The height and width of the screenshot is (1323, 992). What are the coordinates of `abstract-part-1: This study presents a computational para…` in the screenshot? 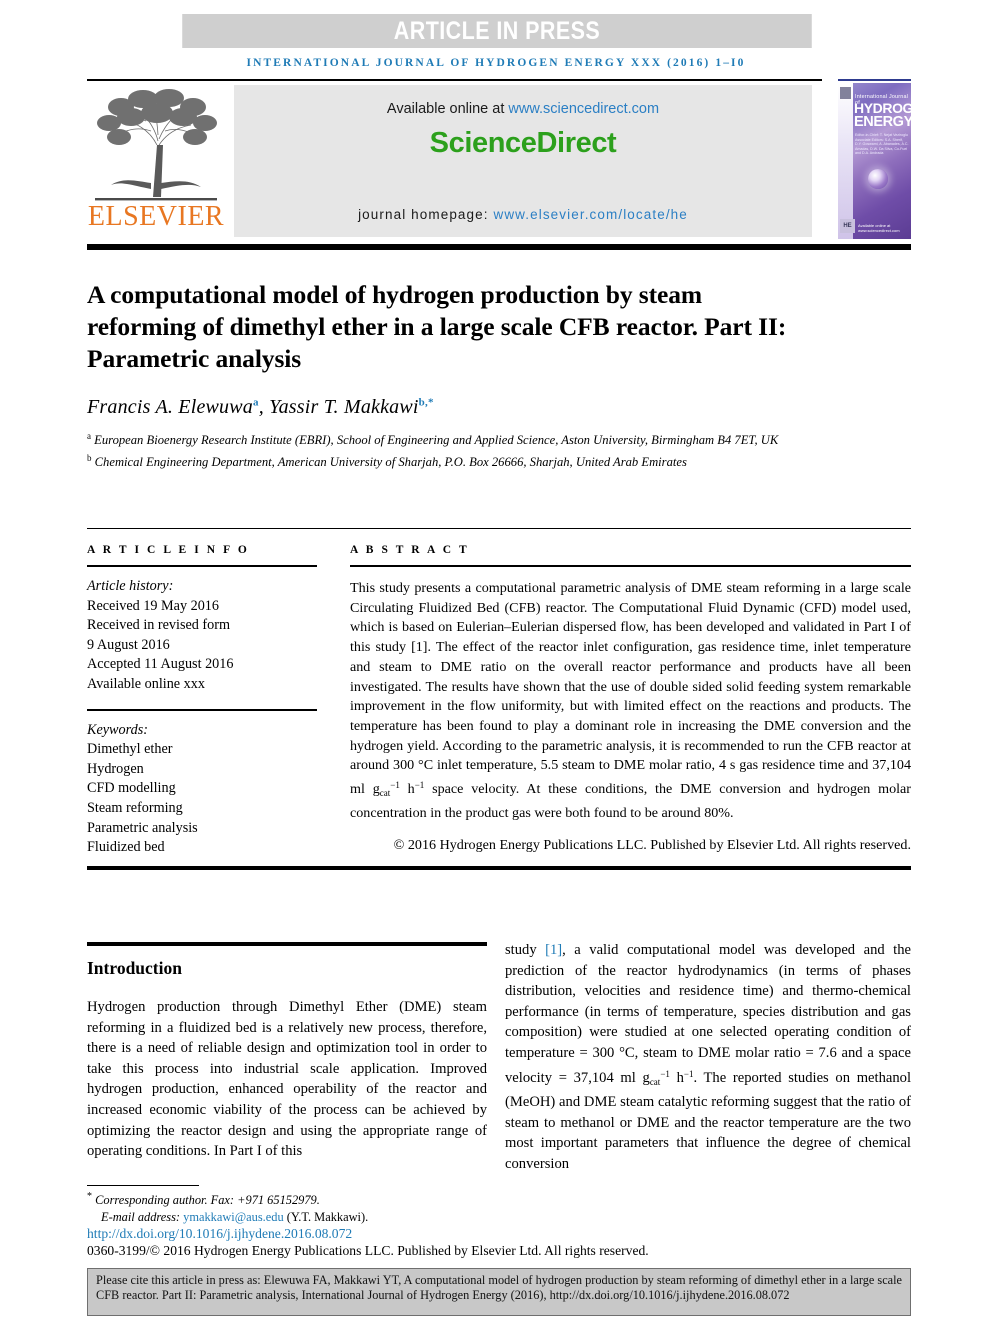 It's located at (630, 689).